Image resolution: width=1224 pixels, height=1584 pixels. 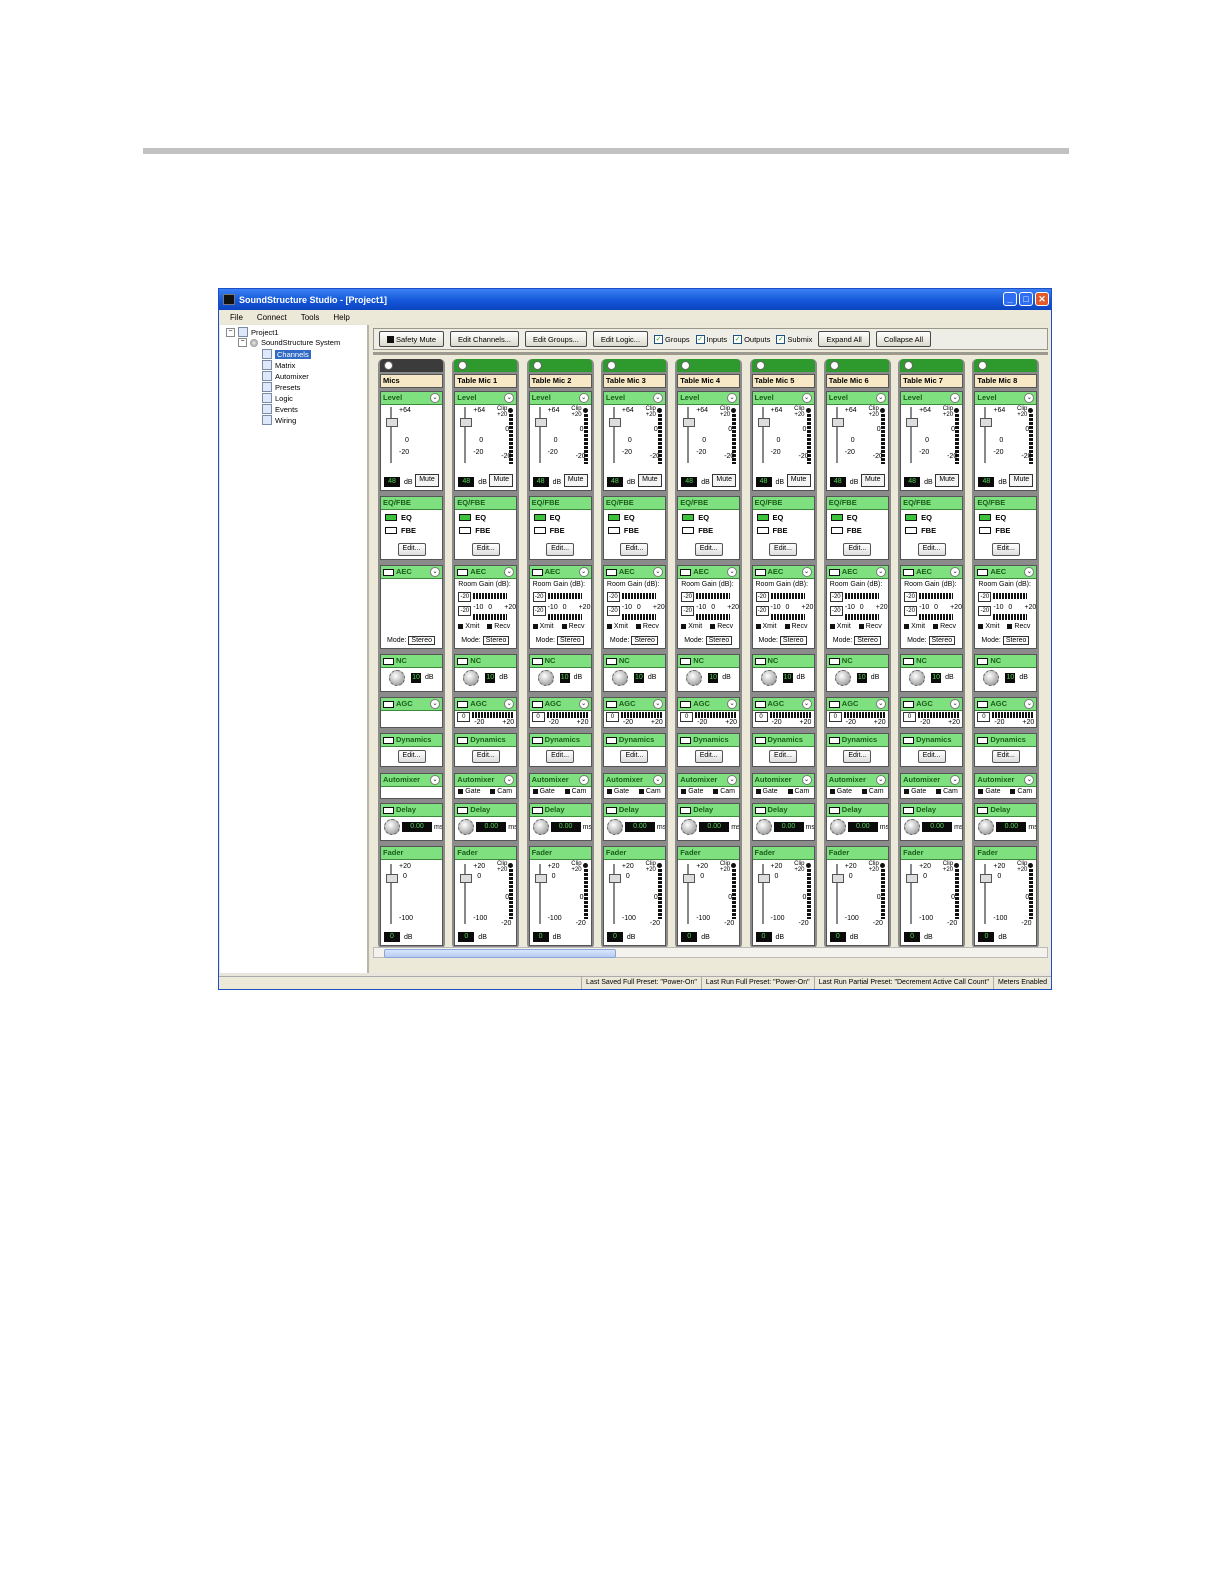 What do you see at coordinates (709, 381) in the screenshot?
I see `strip-name: Table Mic 4` at bounding box center [709, 381].